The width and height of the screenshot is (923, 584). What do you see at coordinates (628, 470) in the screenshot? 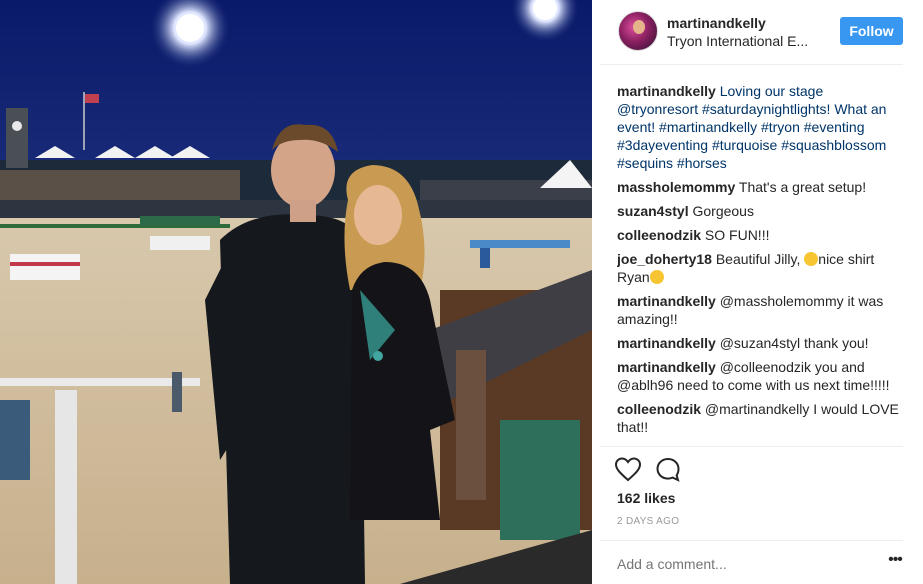
I see `heart-icon` at bounding box center [628, 470].